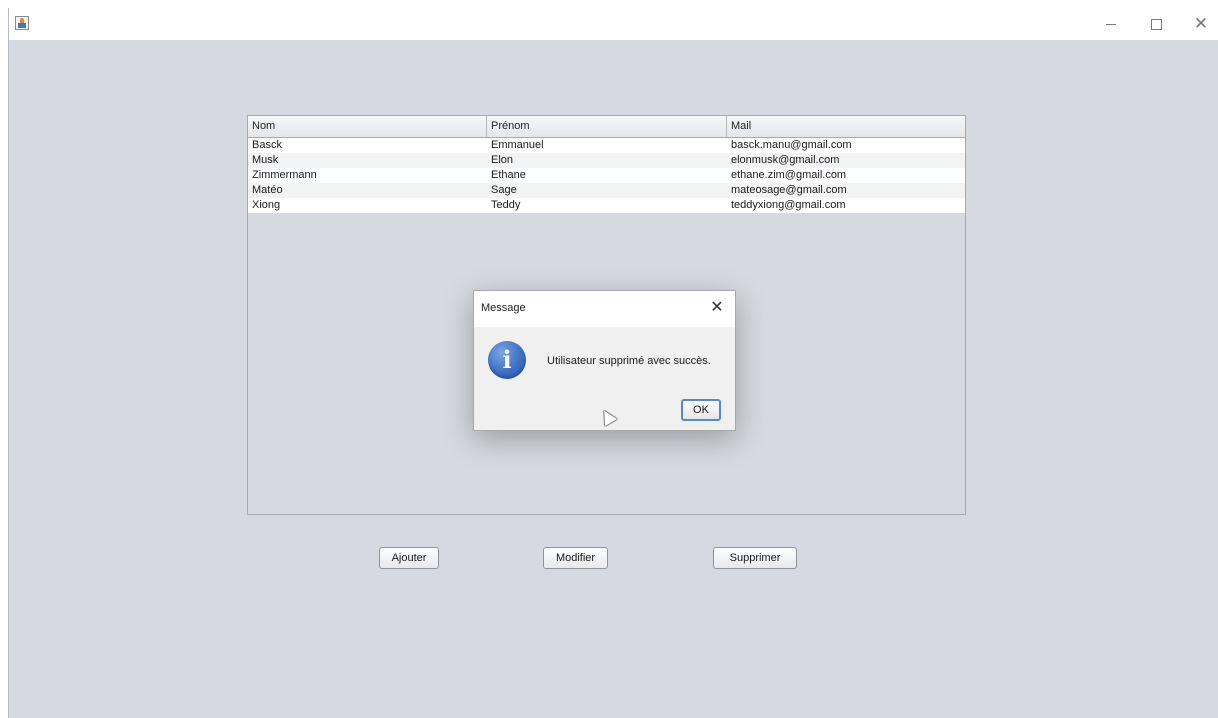 This screenshot has height=718, width=1218. I want to click on dialog-message: Utilisateur supprimé avec succès., so click(629, 361).